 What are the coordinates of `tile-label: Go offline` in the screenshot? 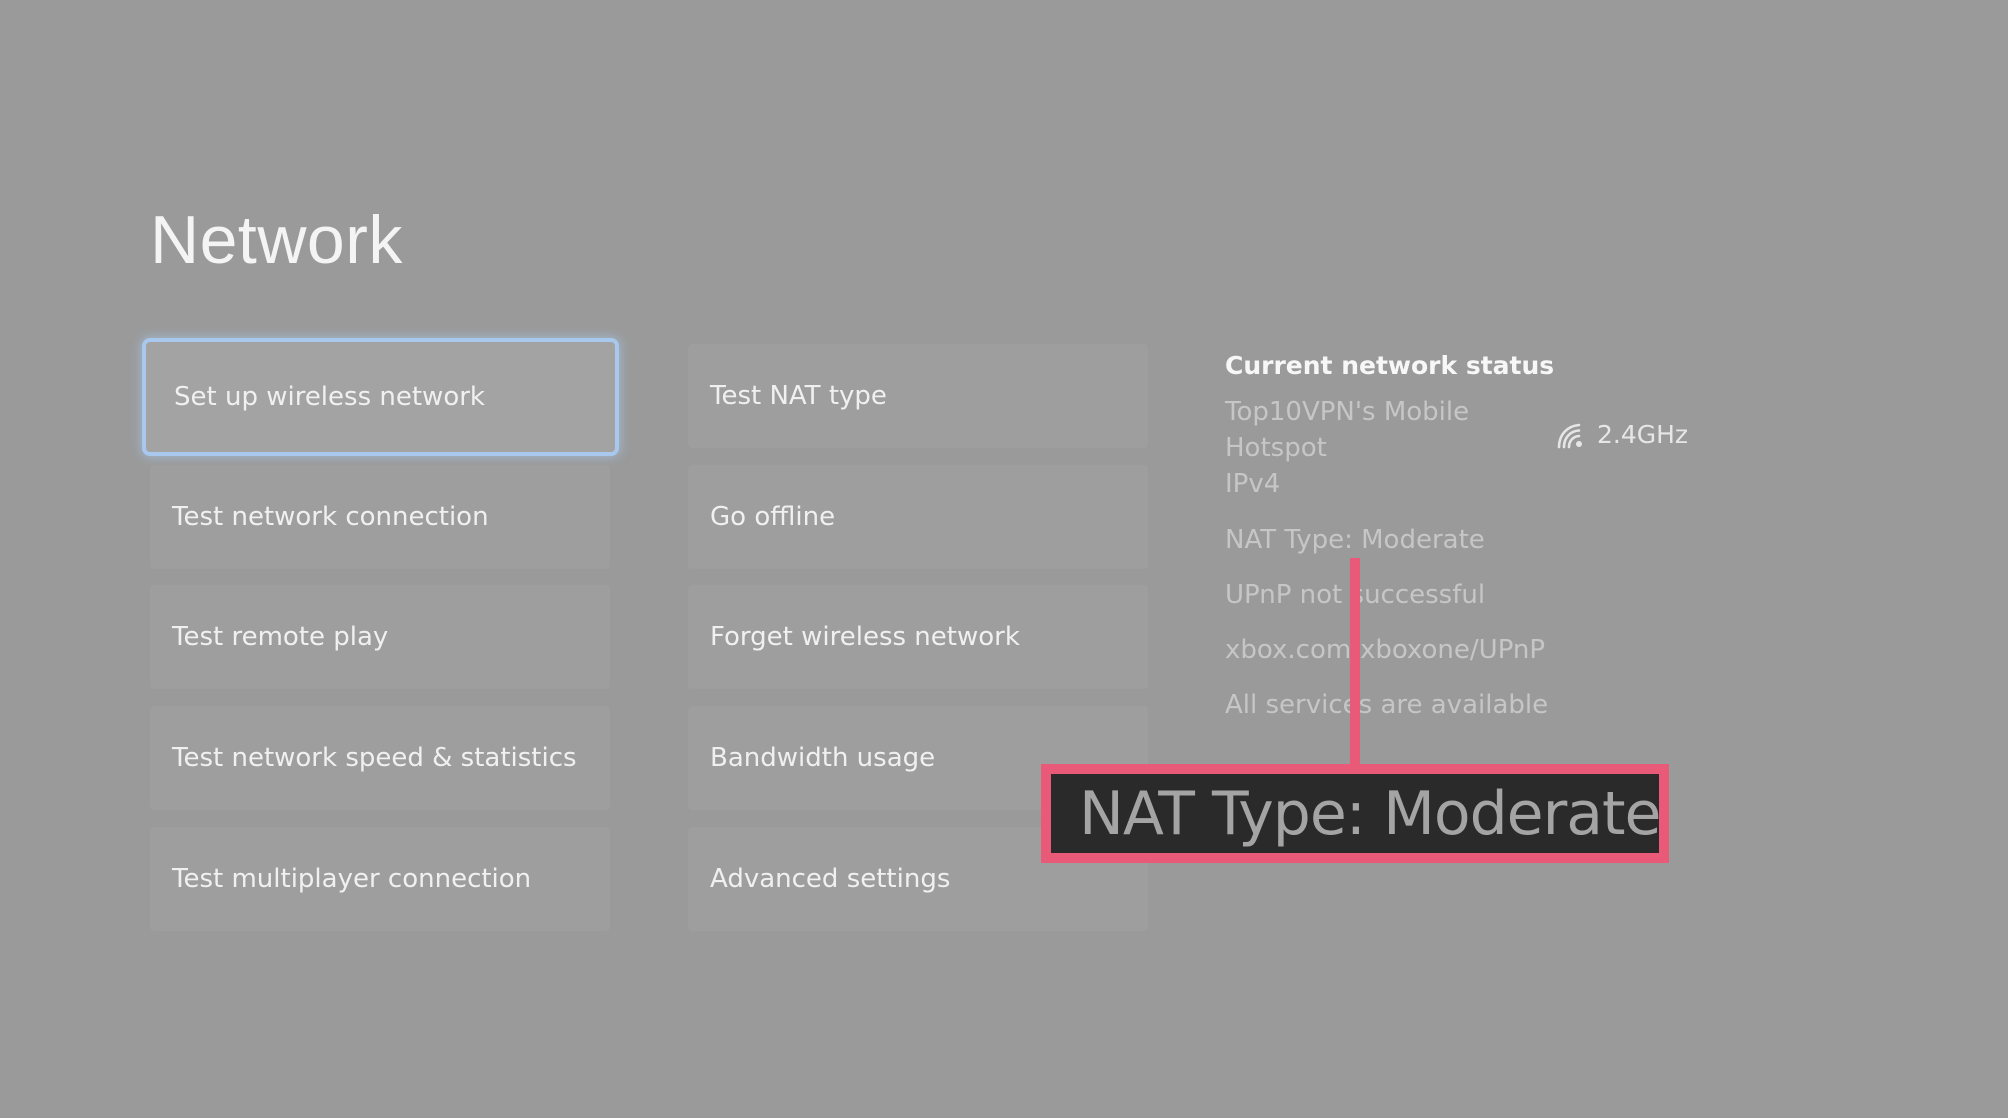 It's located at (773, 517).